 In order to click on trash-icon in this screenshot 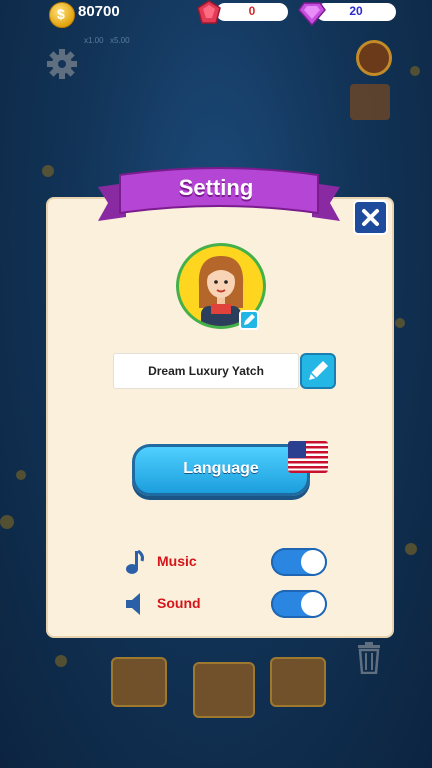, I will do `click(369, 658)`.